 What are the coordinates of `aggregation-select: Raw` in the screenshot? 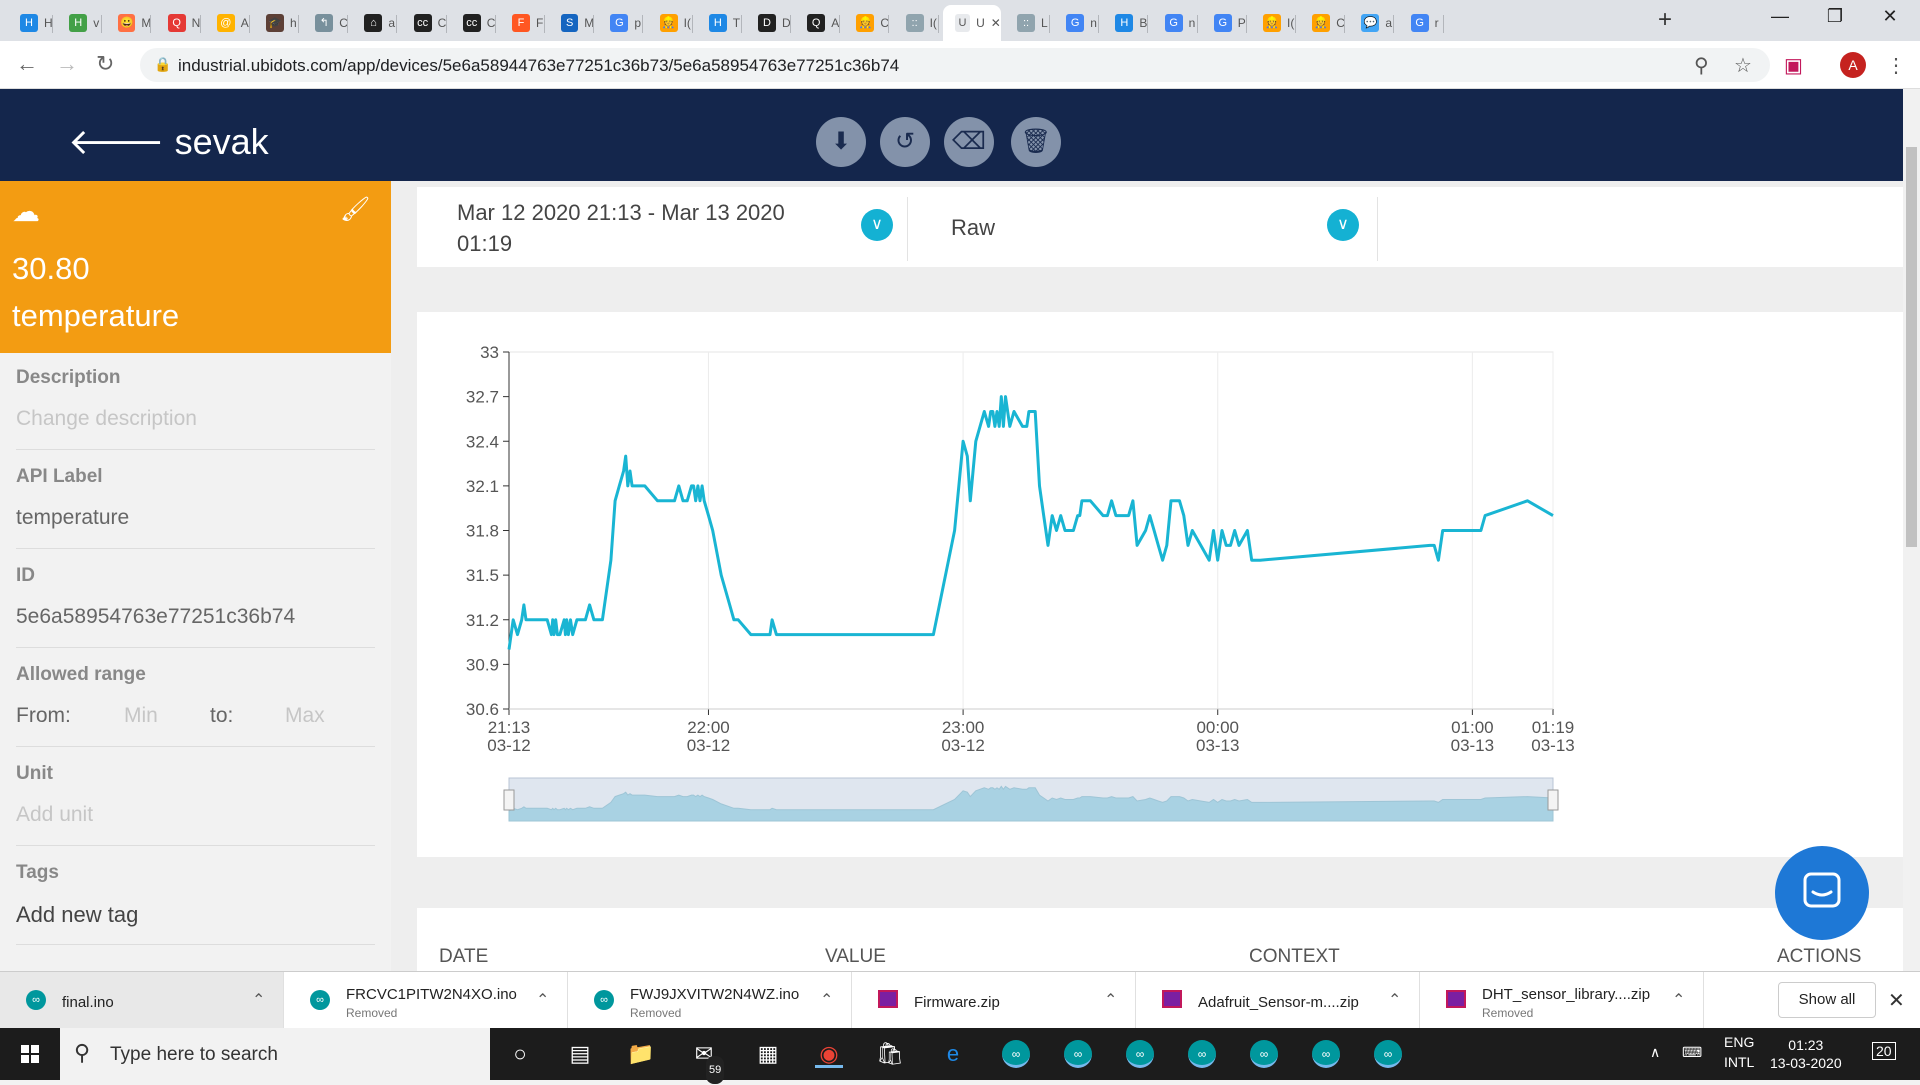 It's located at (973, 228).